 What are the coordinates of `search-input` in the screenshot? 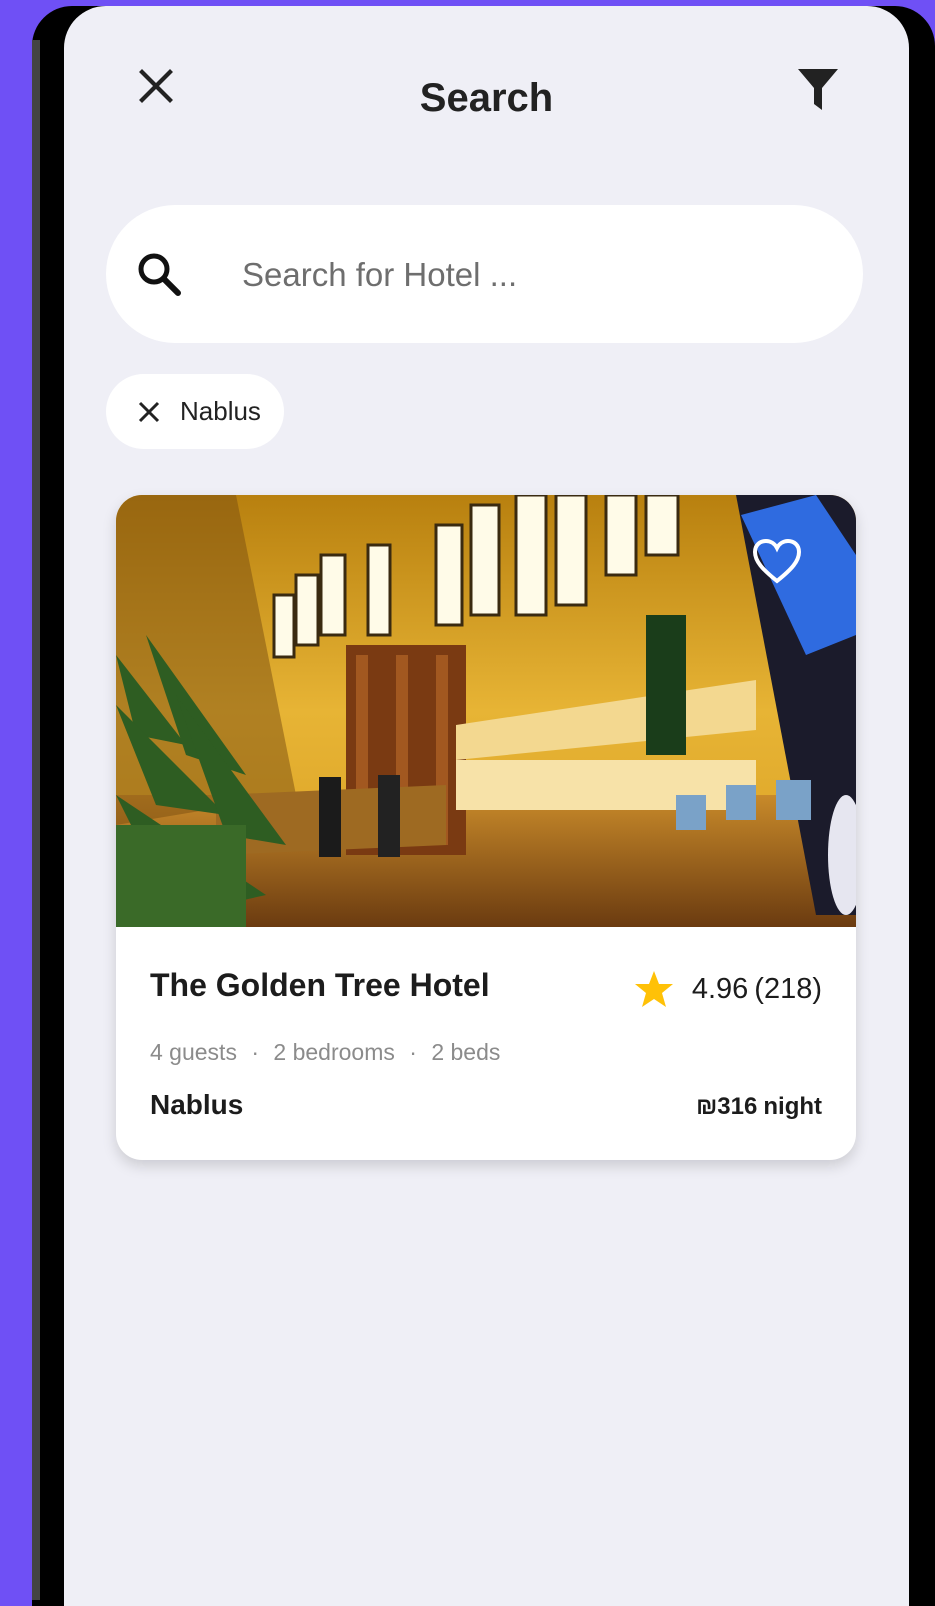 It's located at (532, 275).